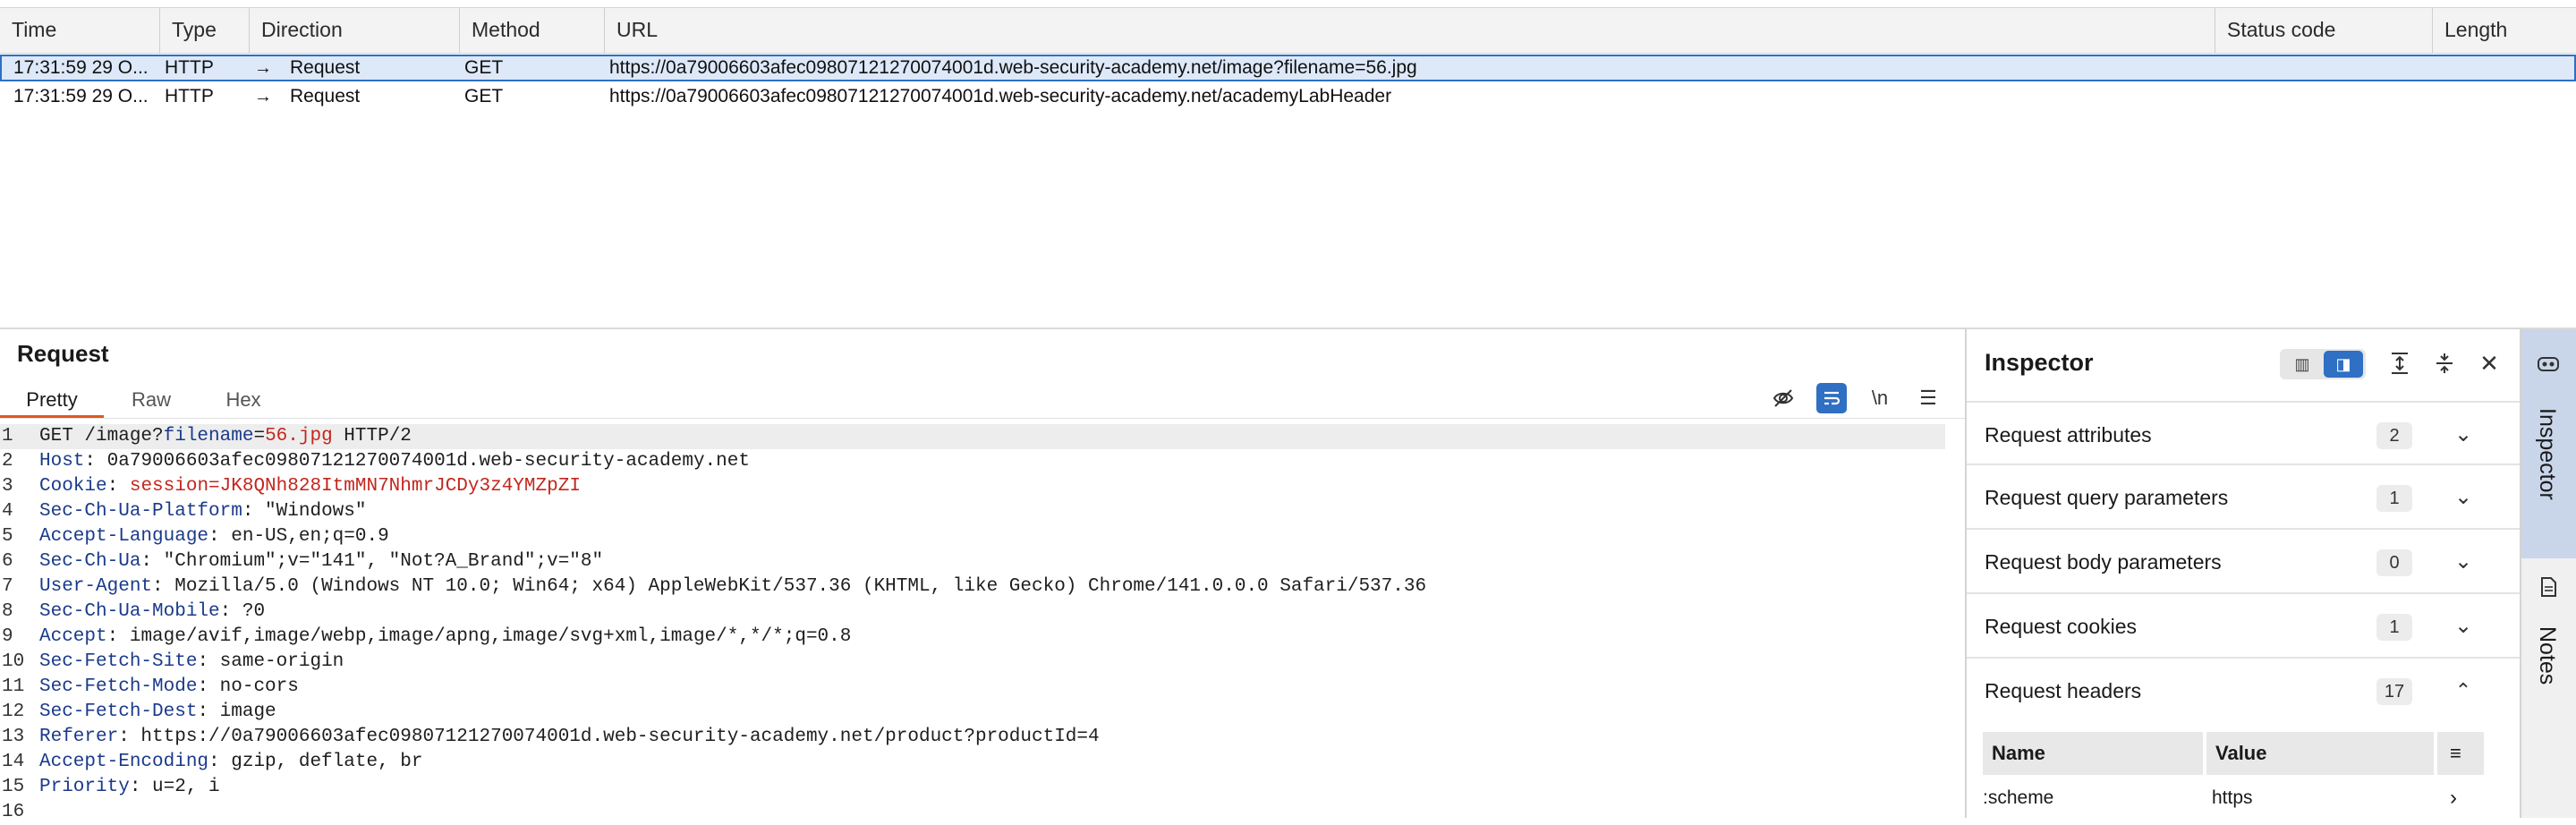 The width and height of the screenshot is (2576, 825). What do you see at coordinates (2547, 454) in the screenshot?
I see `rail-label: Inspector` at bounding box center [2547, 454].